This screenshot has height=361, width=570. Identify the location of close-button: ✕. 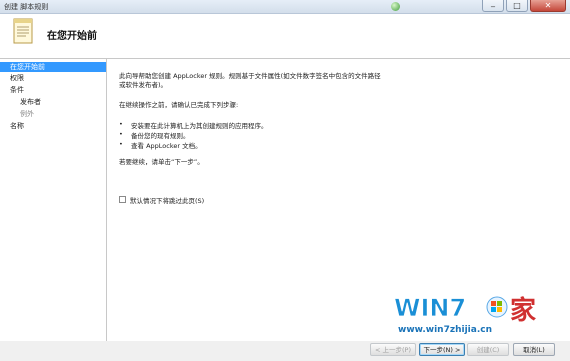
(548, 6).